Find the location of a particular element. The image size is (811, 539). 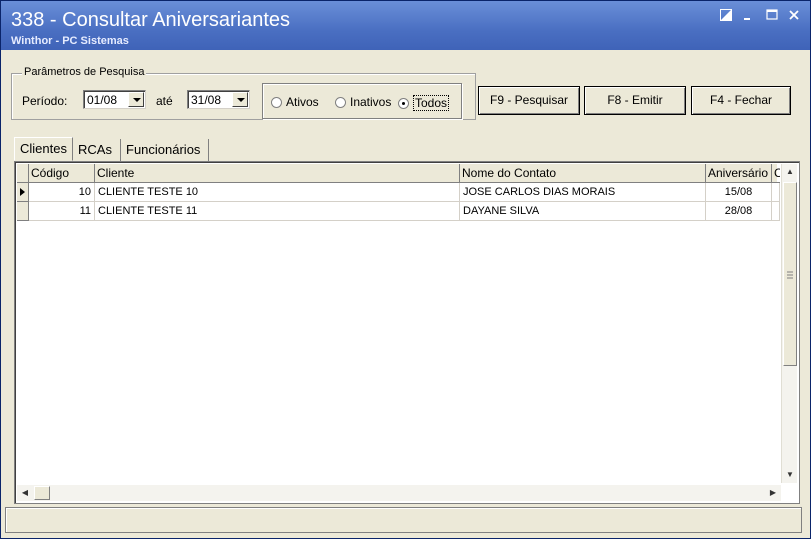

col-cliente: Cliente is located at coordinates (277, 173).